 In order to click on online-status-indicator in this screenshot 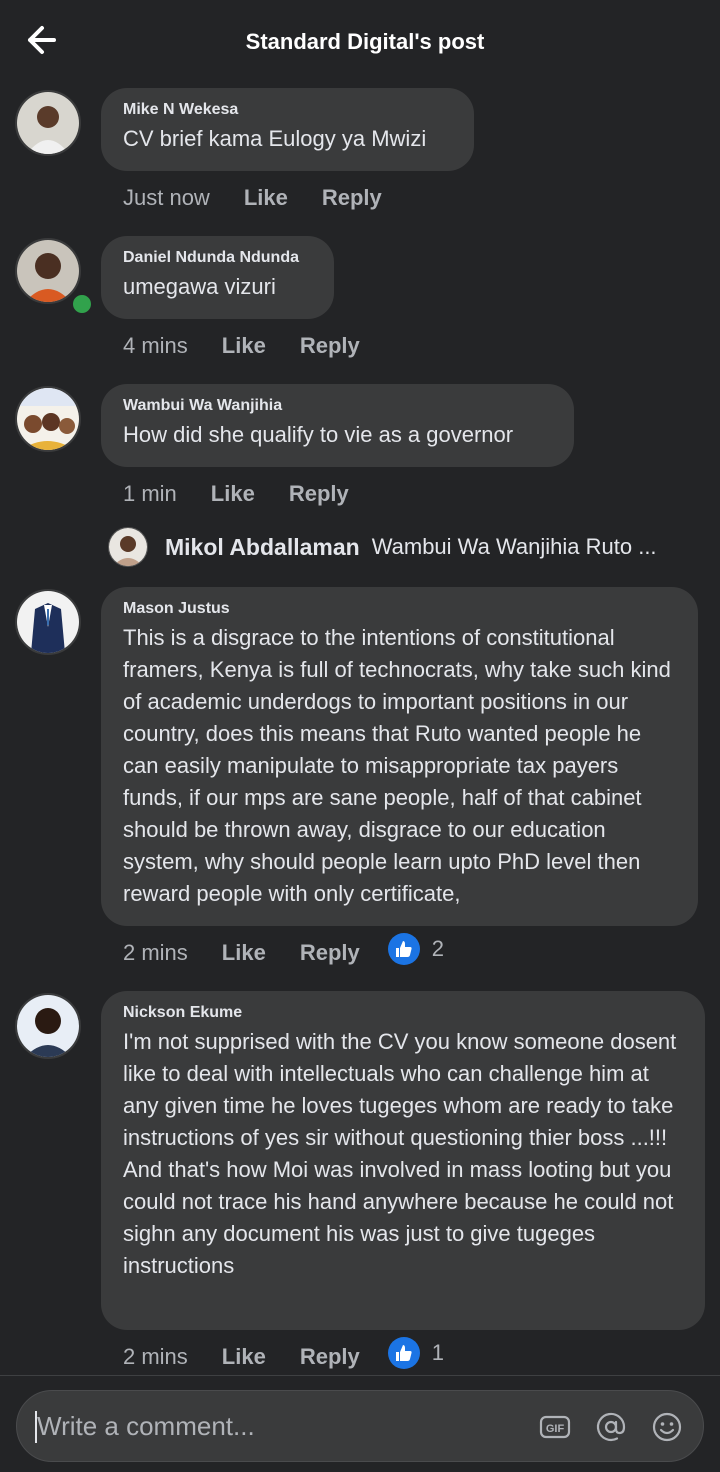, I will do `click(82, 304)`.